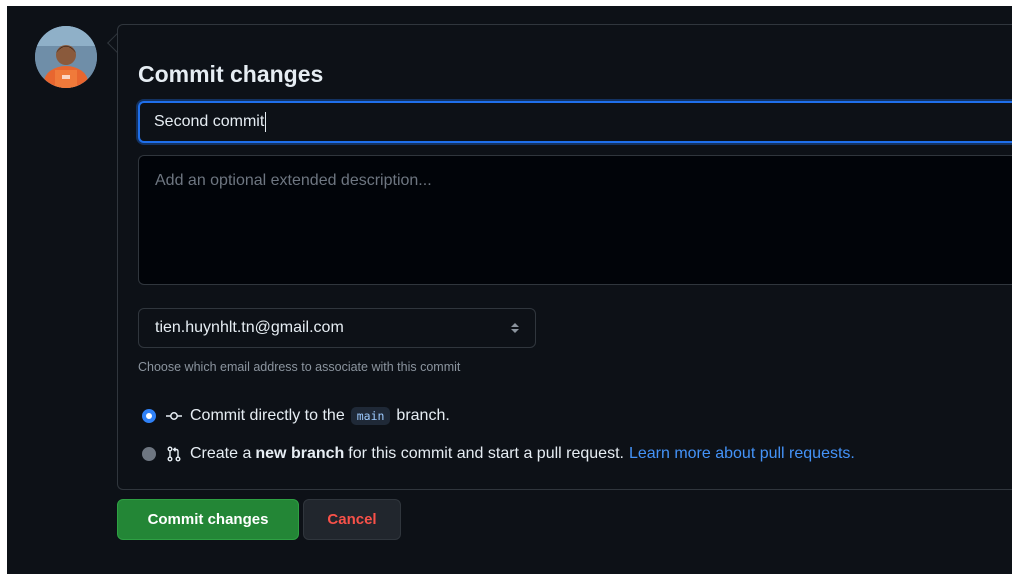  What do you see at coordinates (209, 121) in the screenshot?
I see `commit-summary-value: Second commit` at bounding box center [209, 121].